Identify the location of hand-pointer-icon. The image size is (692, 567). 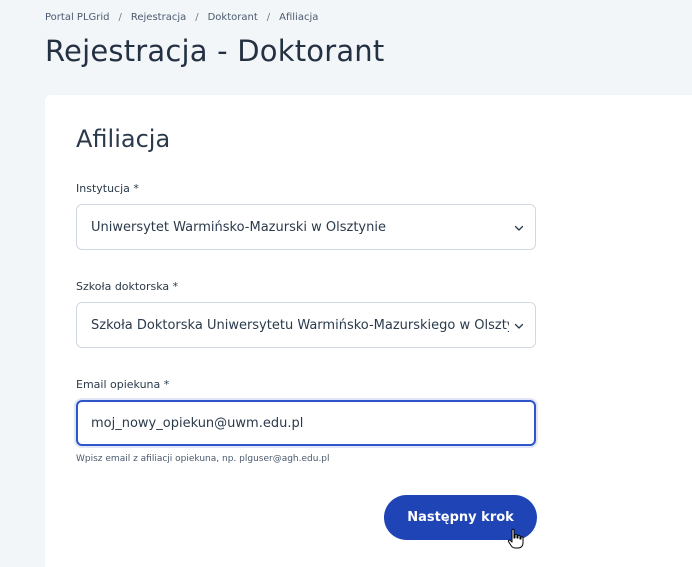
(515, 538).